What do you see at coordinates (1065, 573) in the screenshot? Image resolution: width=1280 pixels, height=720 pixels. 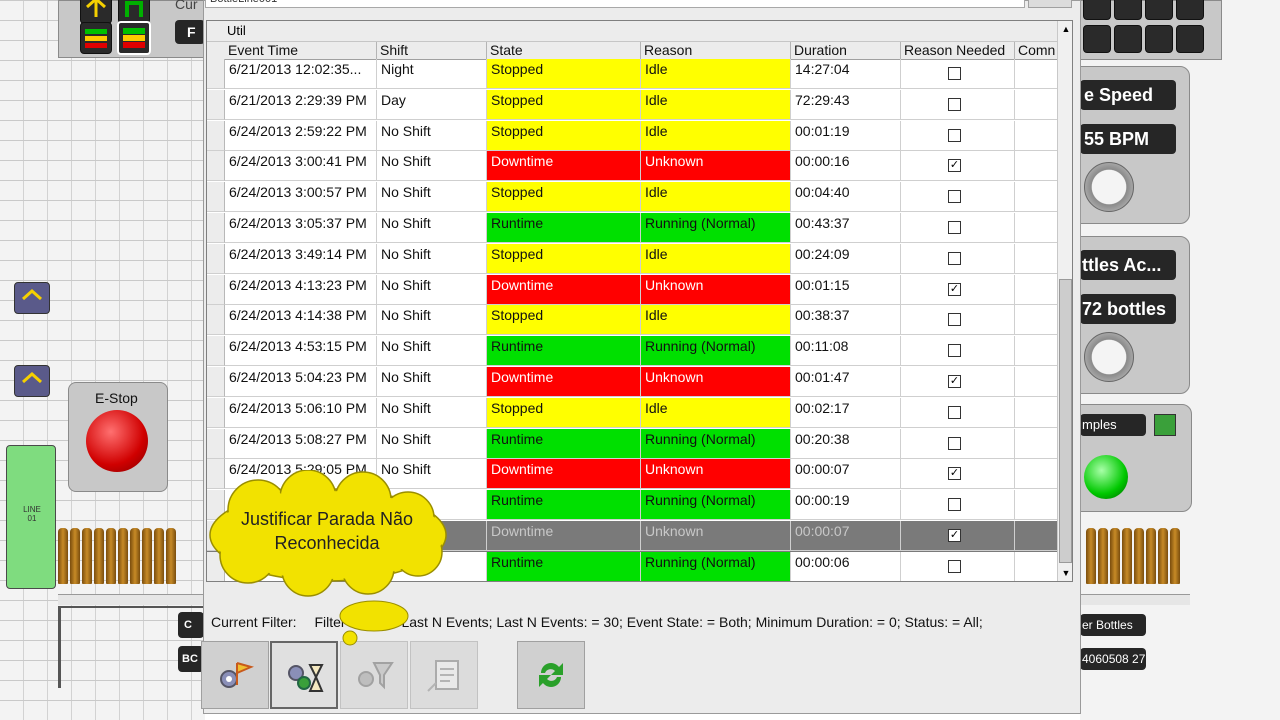 I see `scroll-down-arrow: ▼` at bounding box center [1065, 573].